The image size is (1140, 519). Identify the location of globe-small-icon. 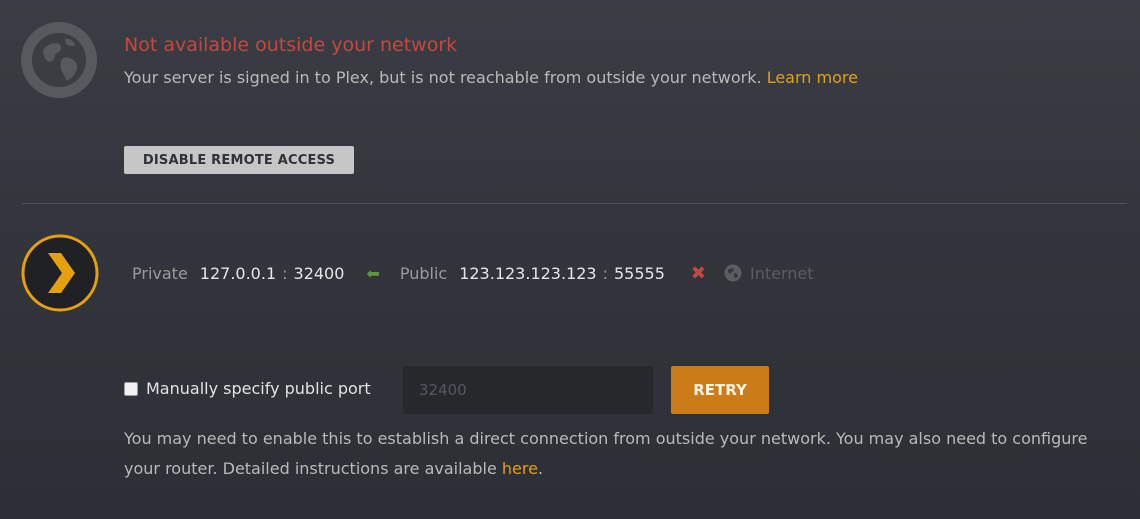
(733, 273).